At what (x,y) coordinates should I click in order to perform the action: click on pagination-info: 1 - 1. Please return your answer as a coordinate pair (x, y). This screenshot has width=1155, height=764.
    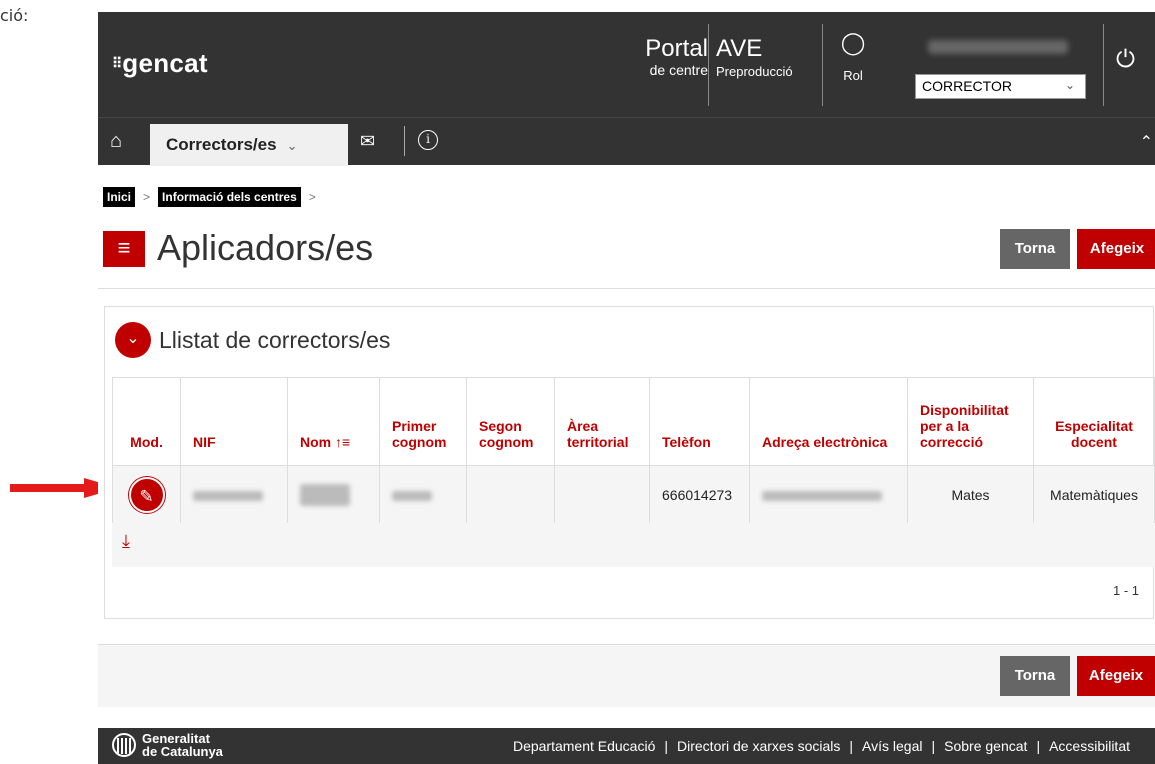
    Looking at the image, I should click on (1125, 590).